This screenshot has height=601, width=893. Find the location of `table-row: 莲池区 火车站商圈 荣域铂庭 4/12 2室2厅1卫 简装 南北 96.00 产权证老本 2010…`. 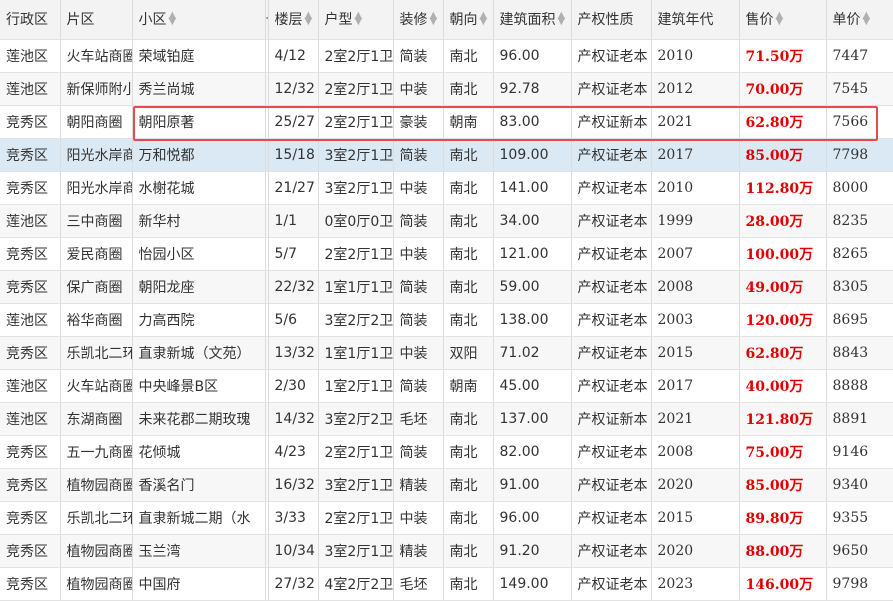

table-row: 莲池区 火车站商圈 荣域铂庭 4/12 2室2厅1卫 简装 南北 96.00 产权证老本 2010… is located at coordinates (446, 56).